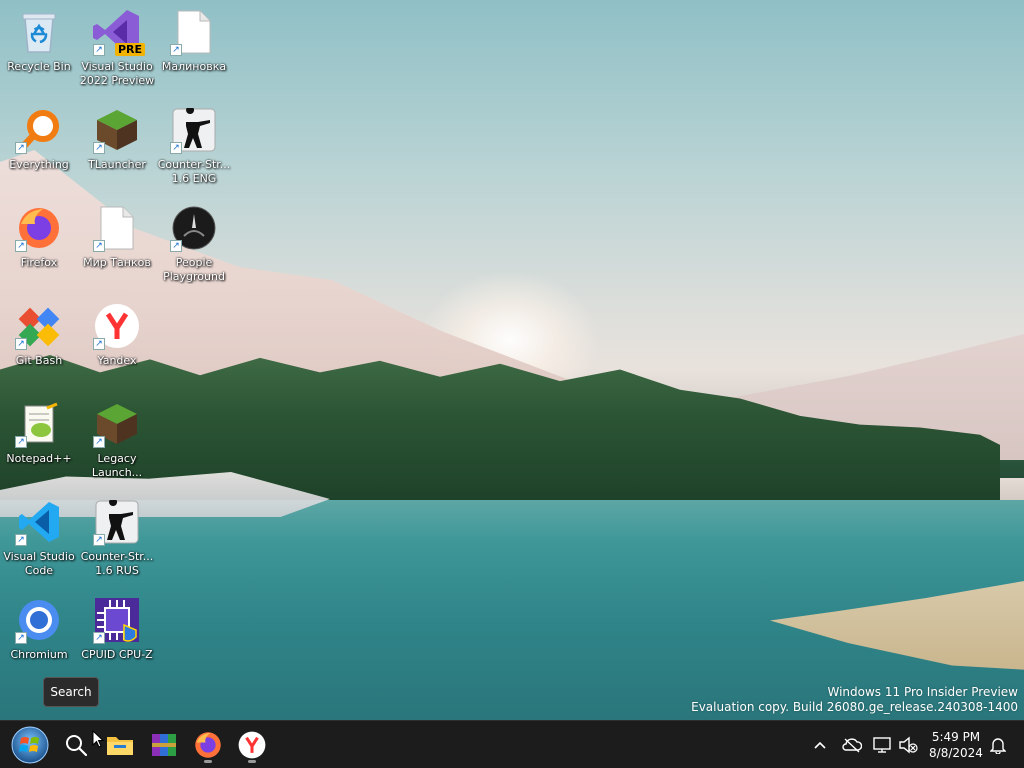 The width and height of the screenshot is (1024, 768). I want to click on start-button, so click(30, 745).